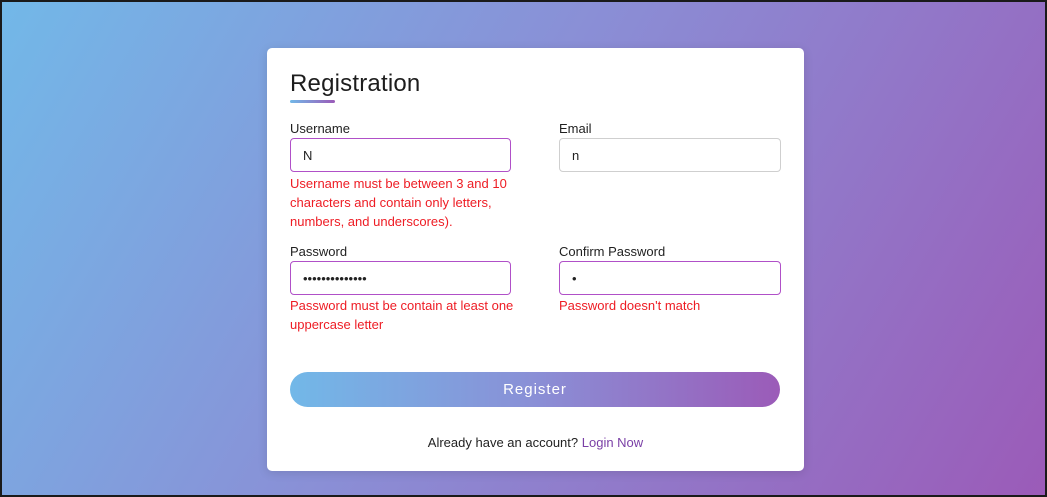  Describe the element at coordinates (400, 278) in the screenshot. I see `password-input` at that location.